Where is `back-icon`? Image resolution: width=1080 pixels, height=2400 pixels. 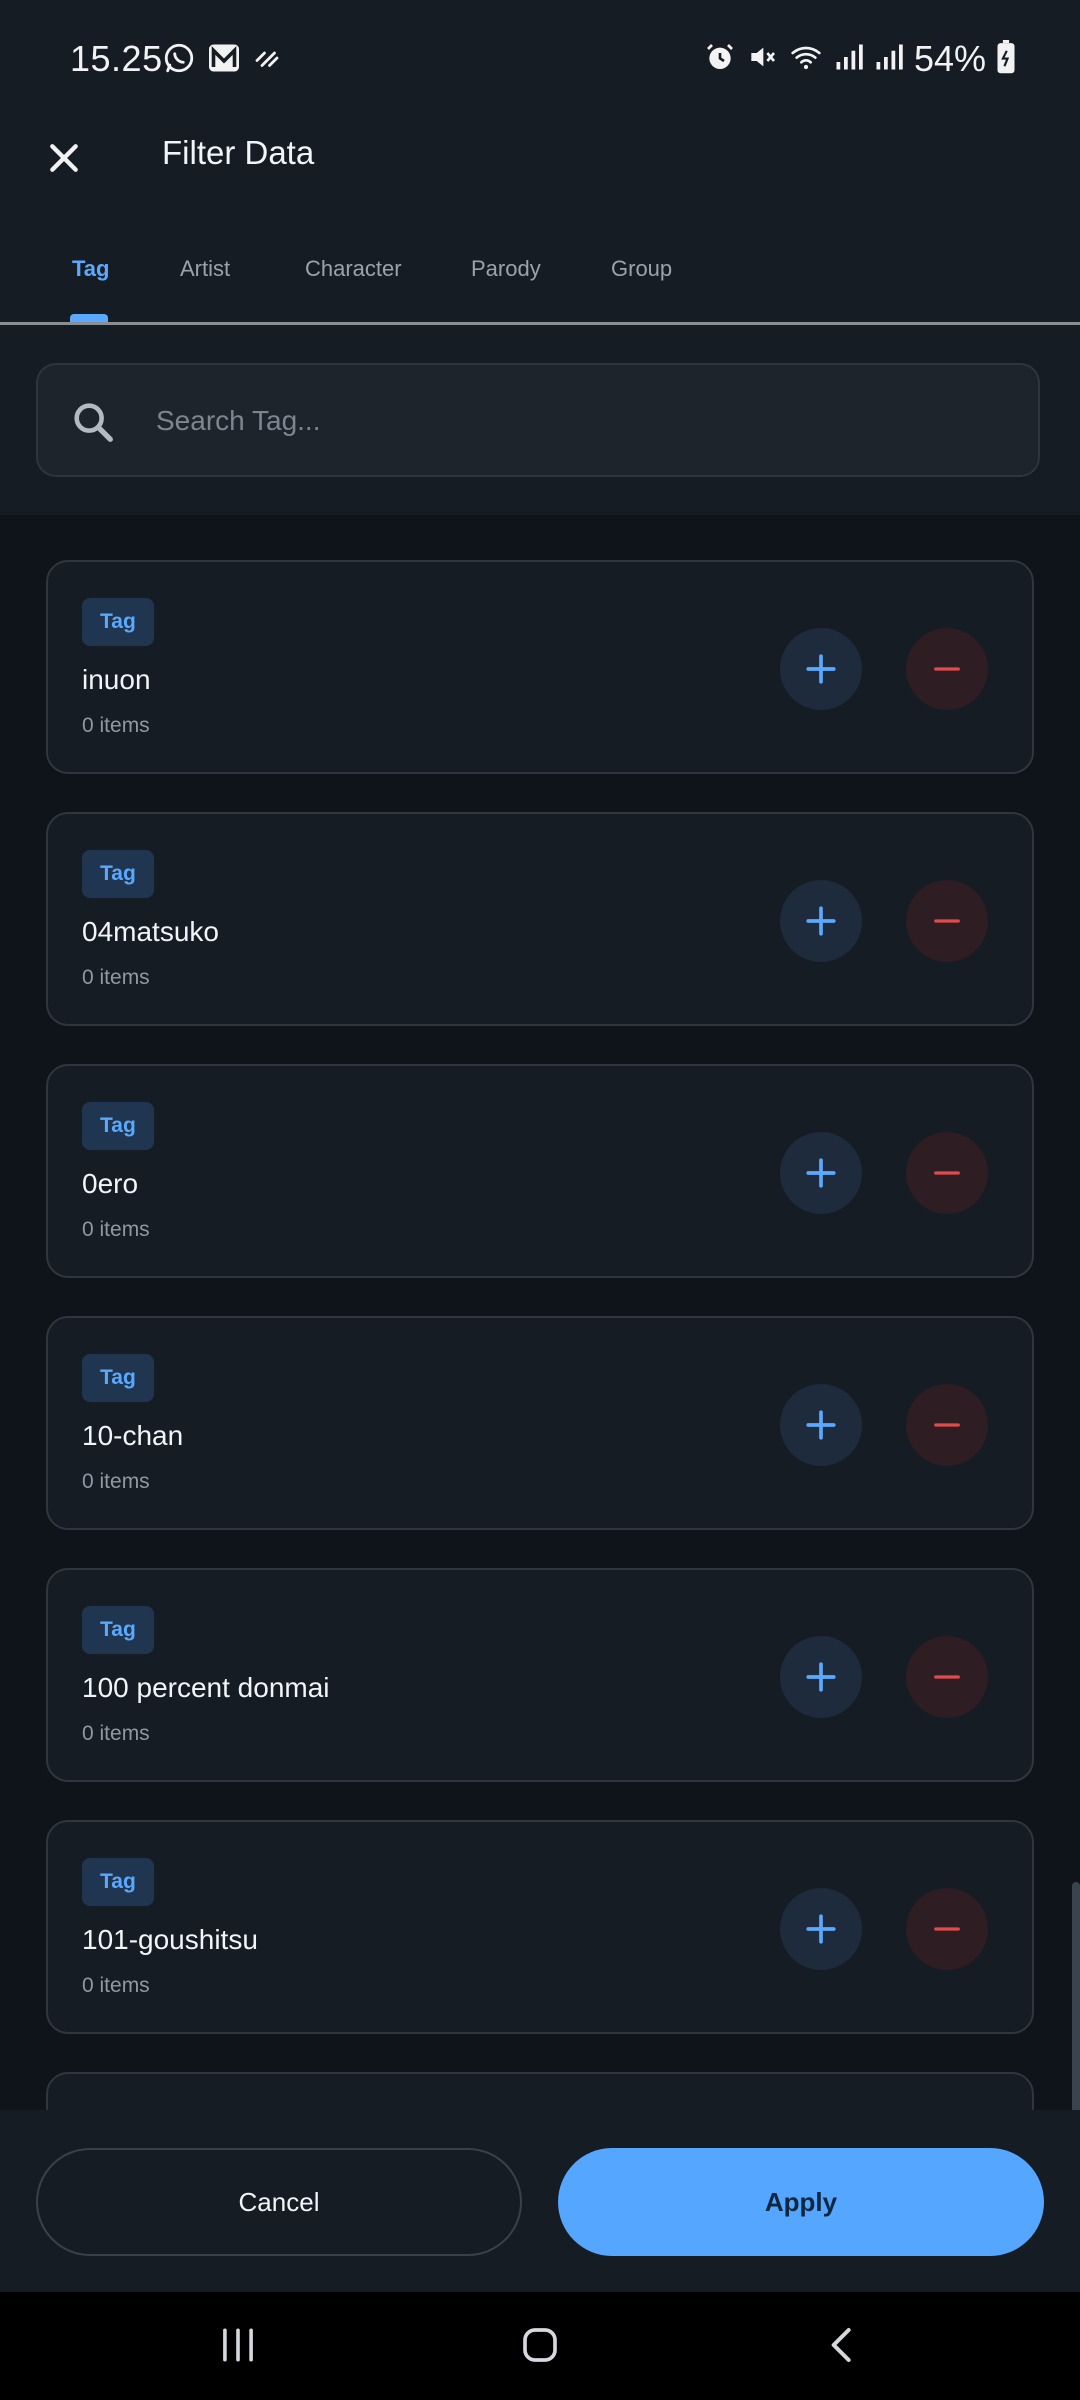 back-icon is located at coordinates (841, 2345).